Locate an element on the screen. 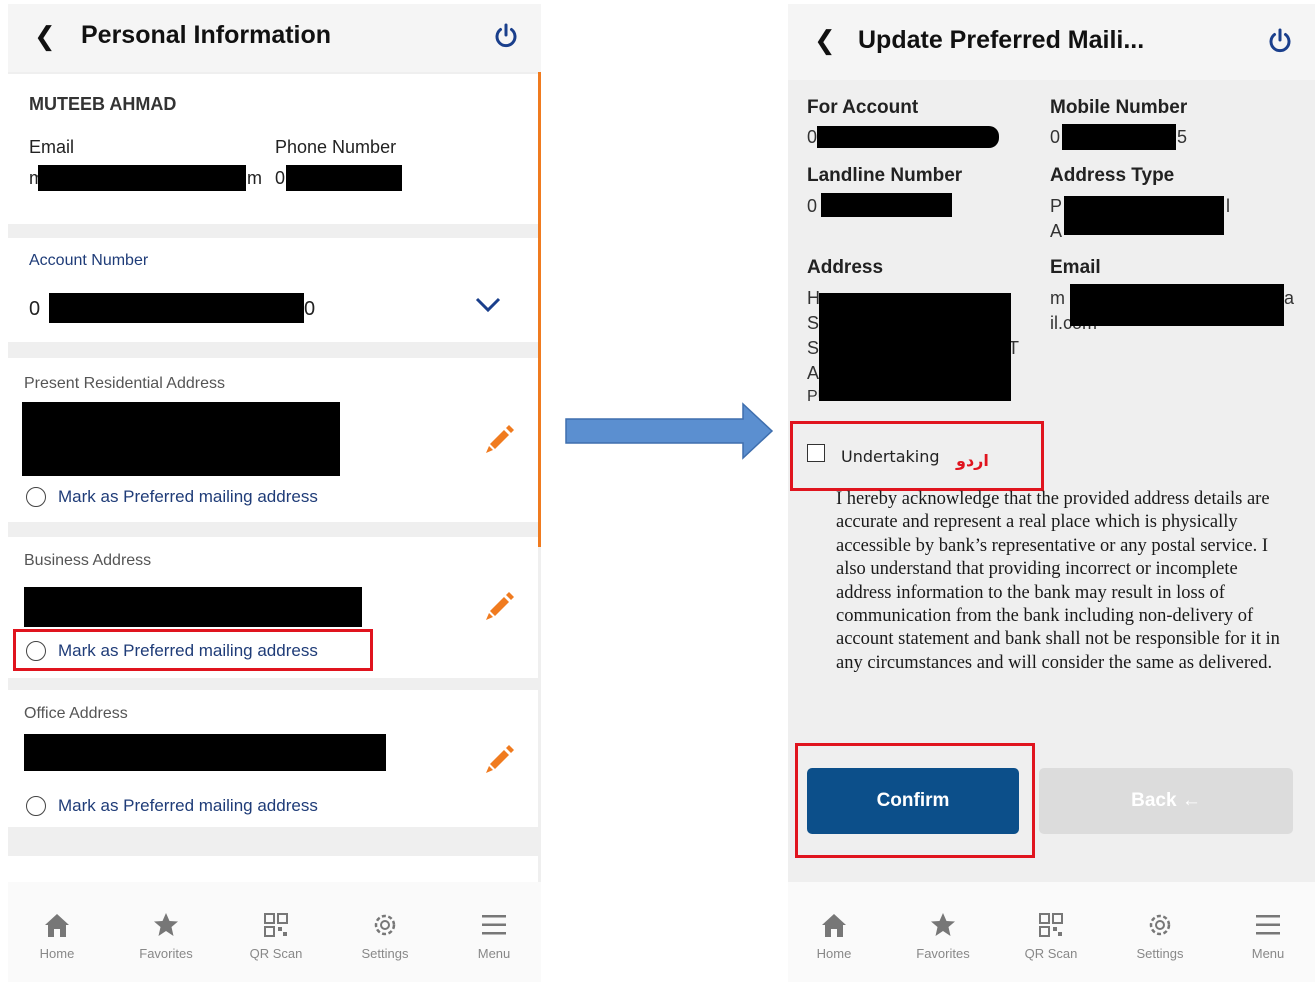 This screenshot has height=982, width=1315. redacted-address is located at coordinates (915, 347).